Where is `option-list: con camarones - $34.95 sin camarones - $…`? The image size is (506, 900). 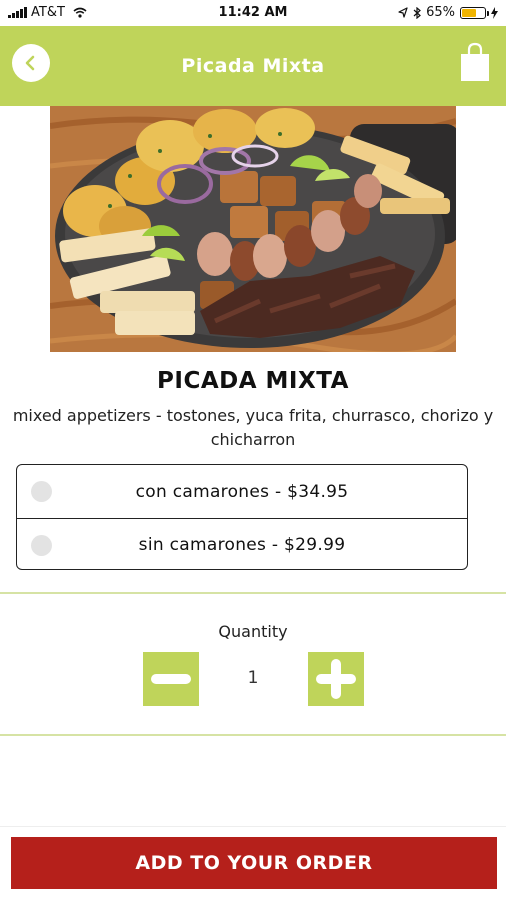 option-list: con camarones - $34.95 sin camarones - $… is located at coordinates (242, 517).